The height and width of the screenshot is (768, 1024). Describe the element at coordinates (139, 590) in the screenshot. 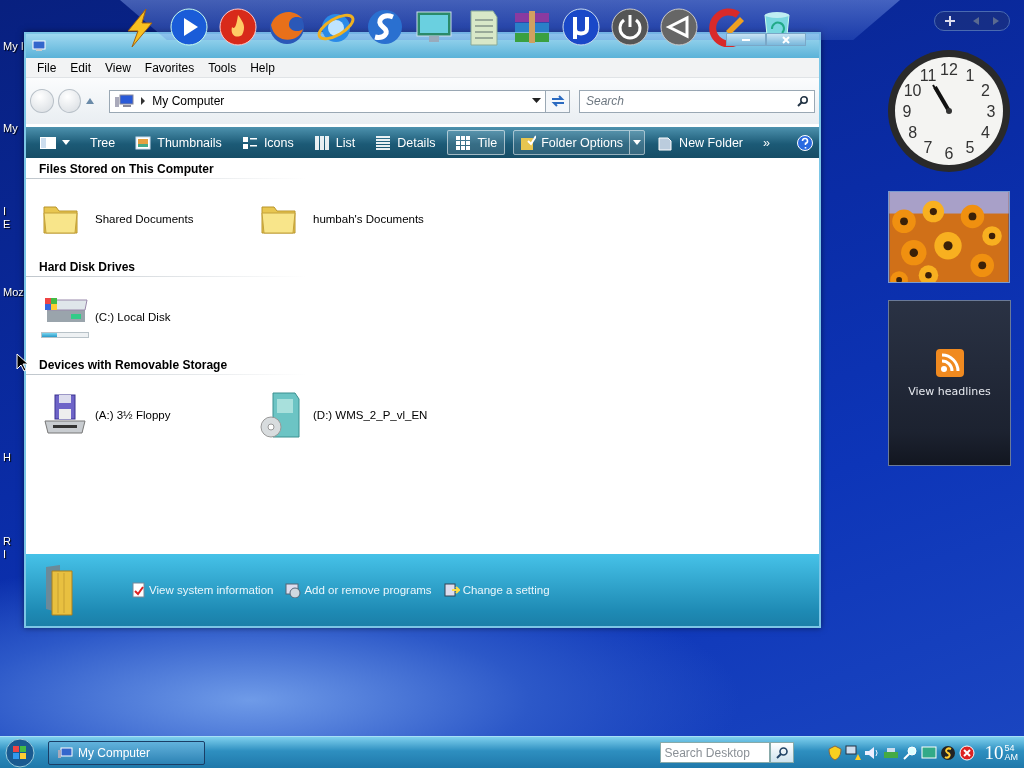

I see `document-check-icon` at that location.